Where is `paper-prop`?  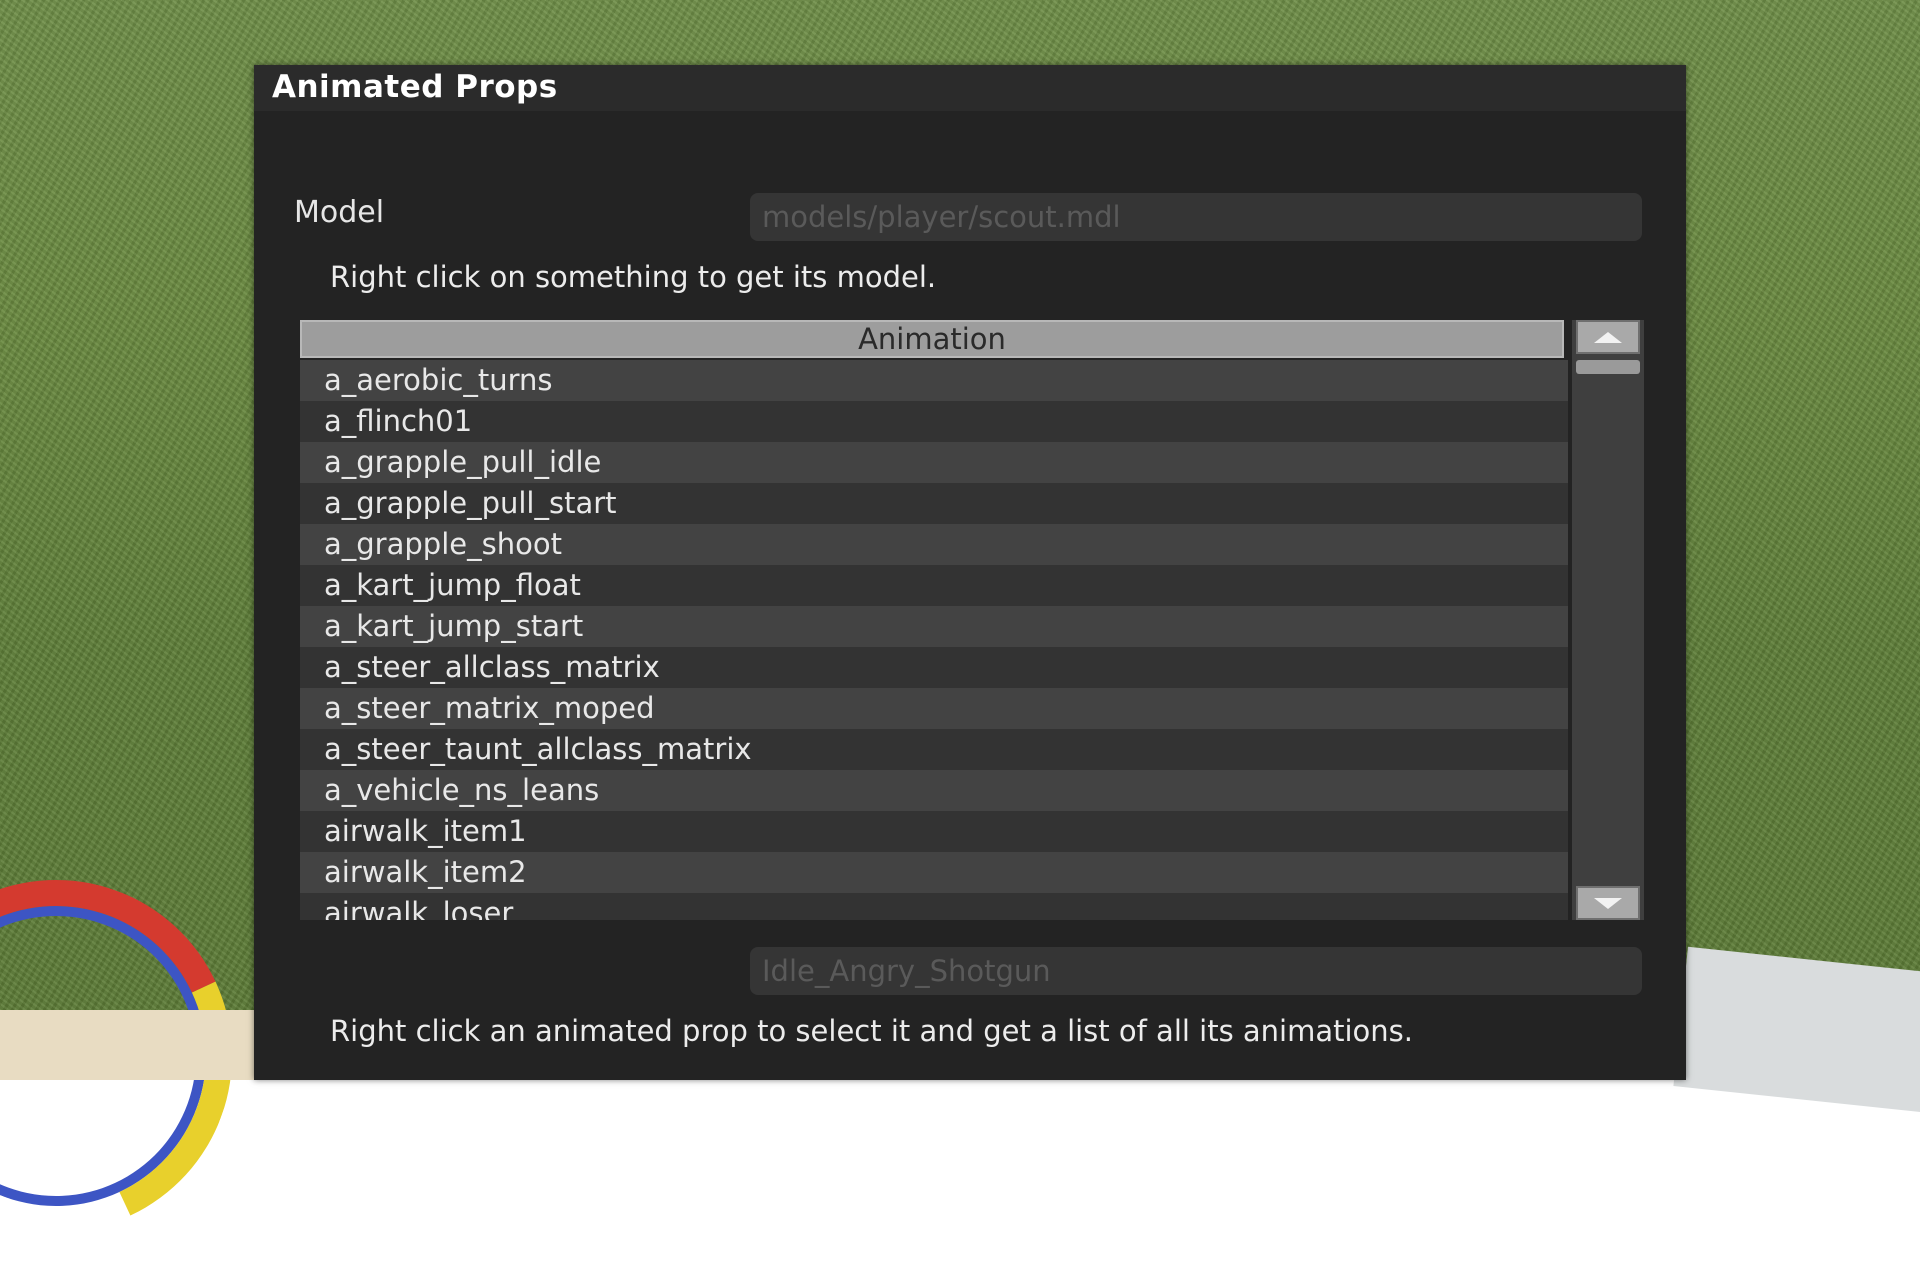 paper-prop is located at coordinates (1796, 1030).